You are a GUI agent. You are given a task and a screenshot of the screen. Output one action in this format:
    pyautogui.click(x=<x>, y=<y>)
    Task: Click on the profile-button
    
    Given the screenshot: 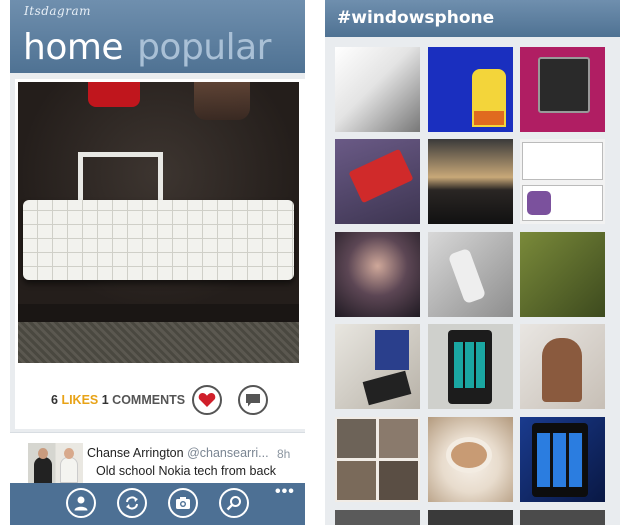 What is the action you would take?
    pyautogui.click(x=81, y=503)
    